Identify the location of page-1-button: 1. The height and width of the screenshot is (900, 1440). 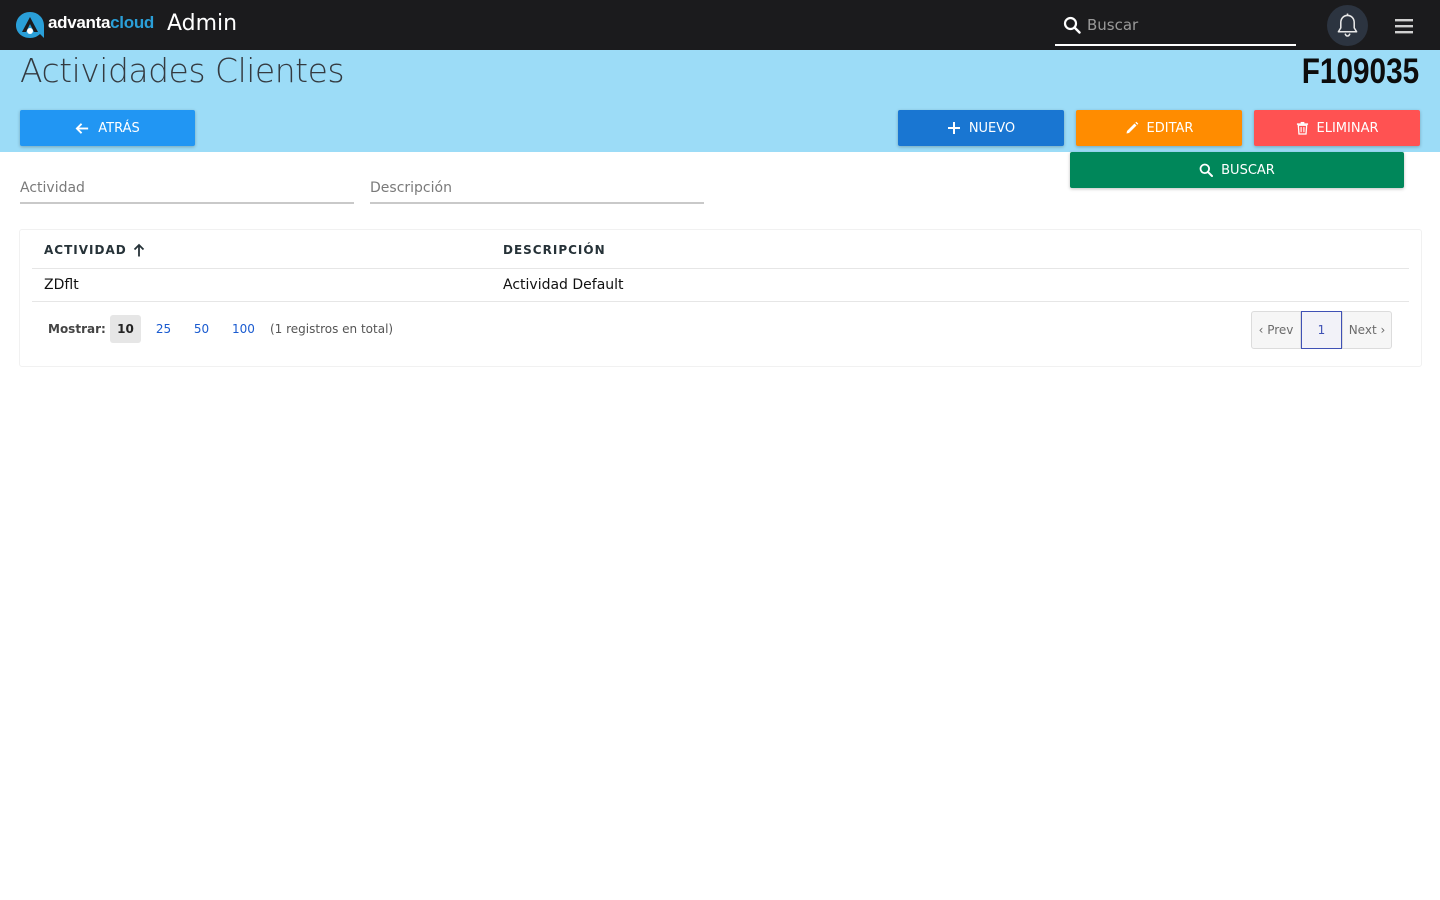
(1321, 330).